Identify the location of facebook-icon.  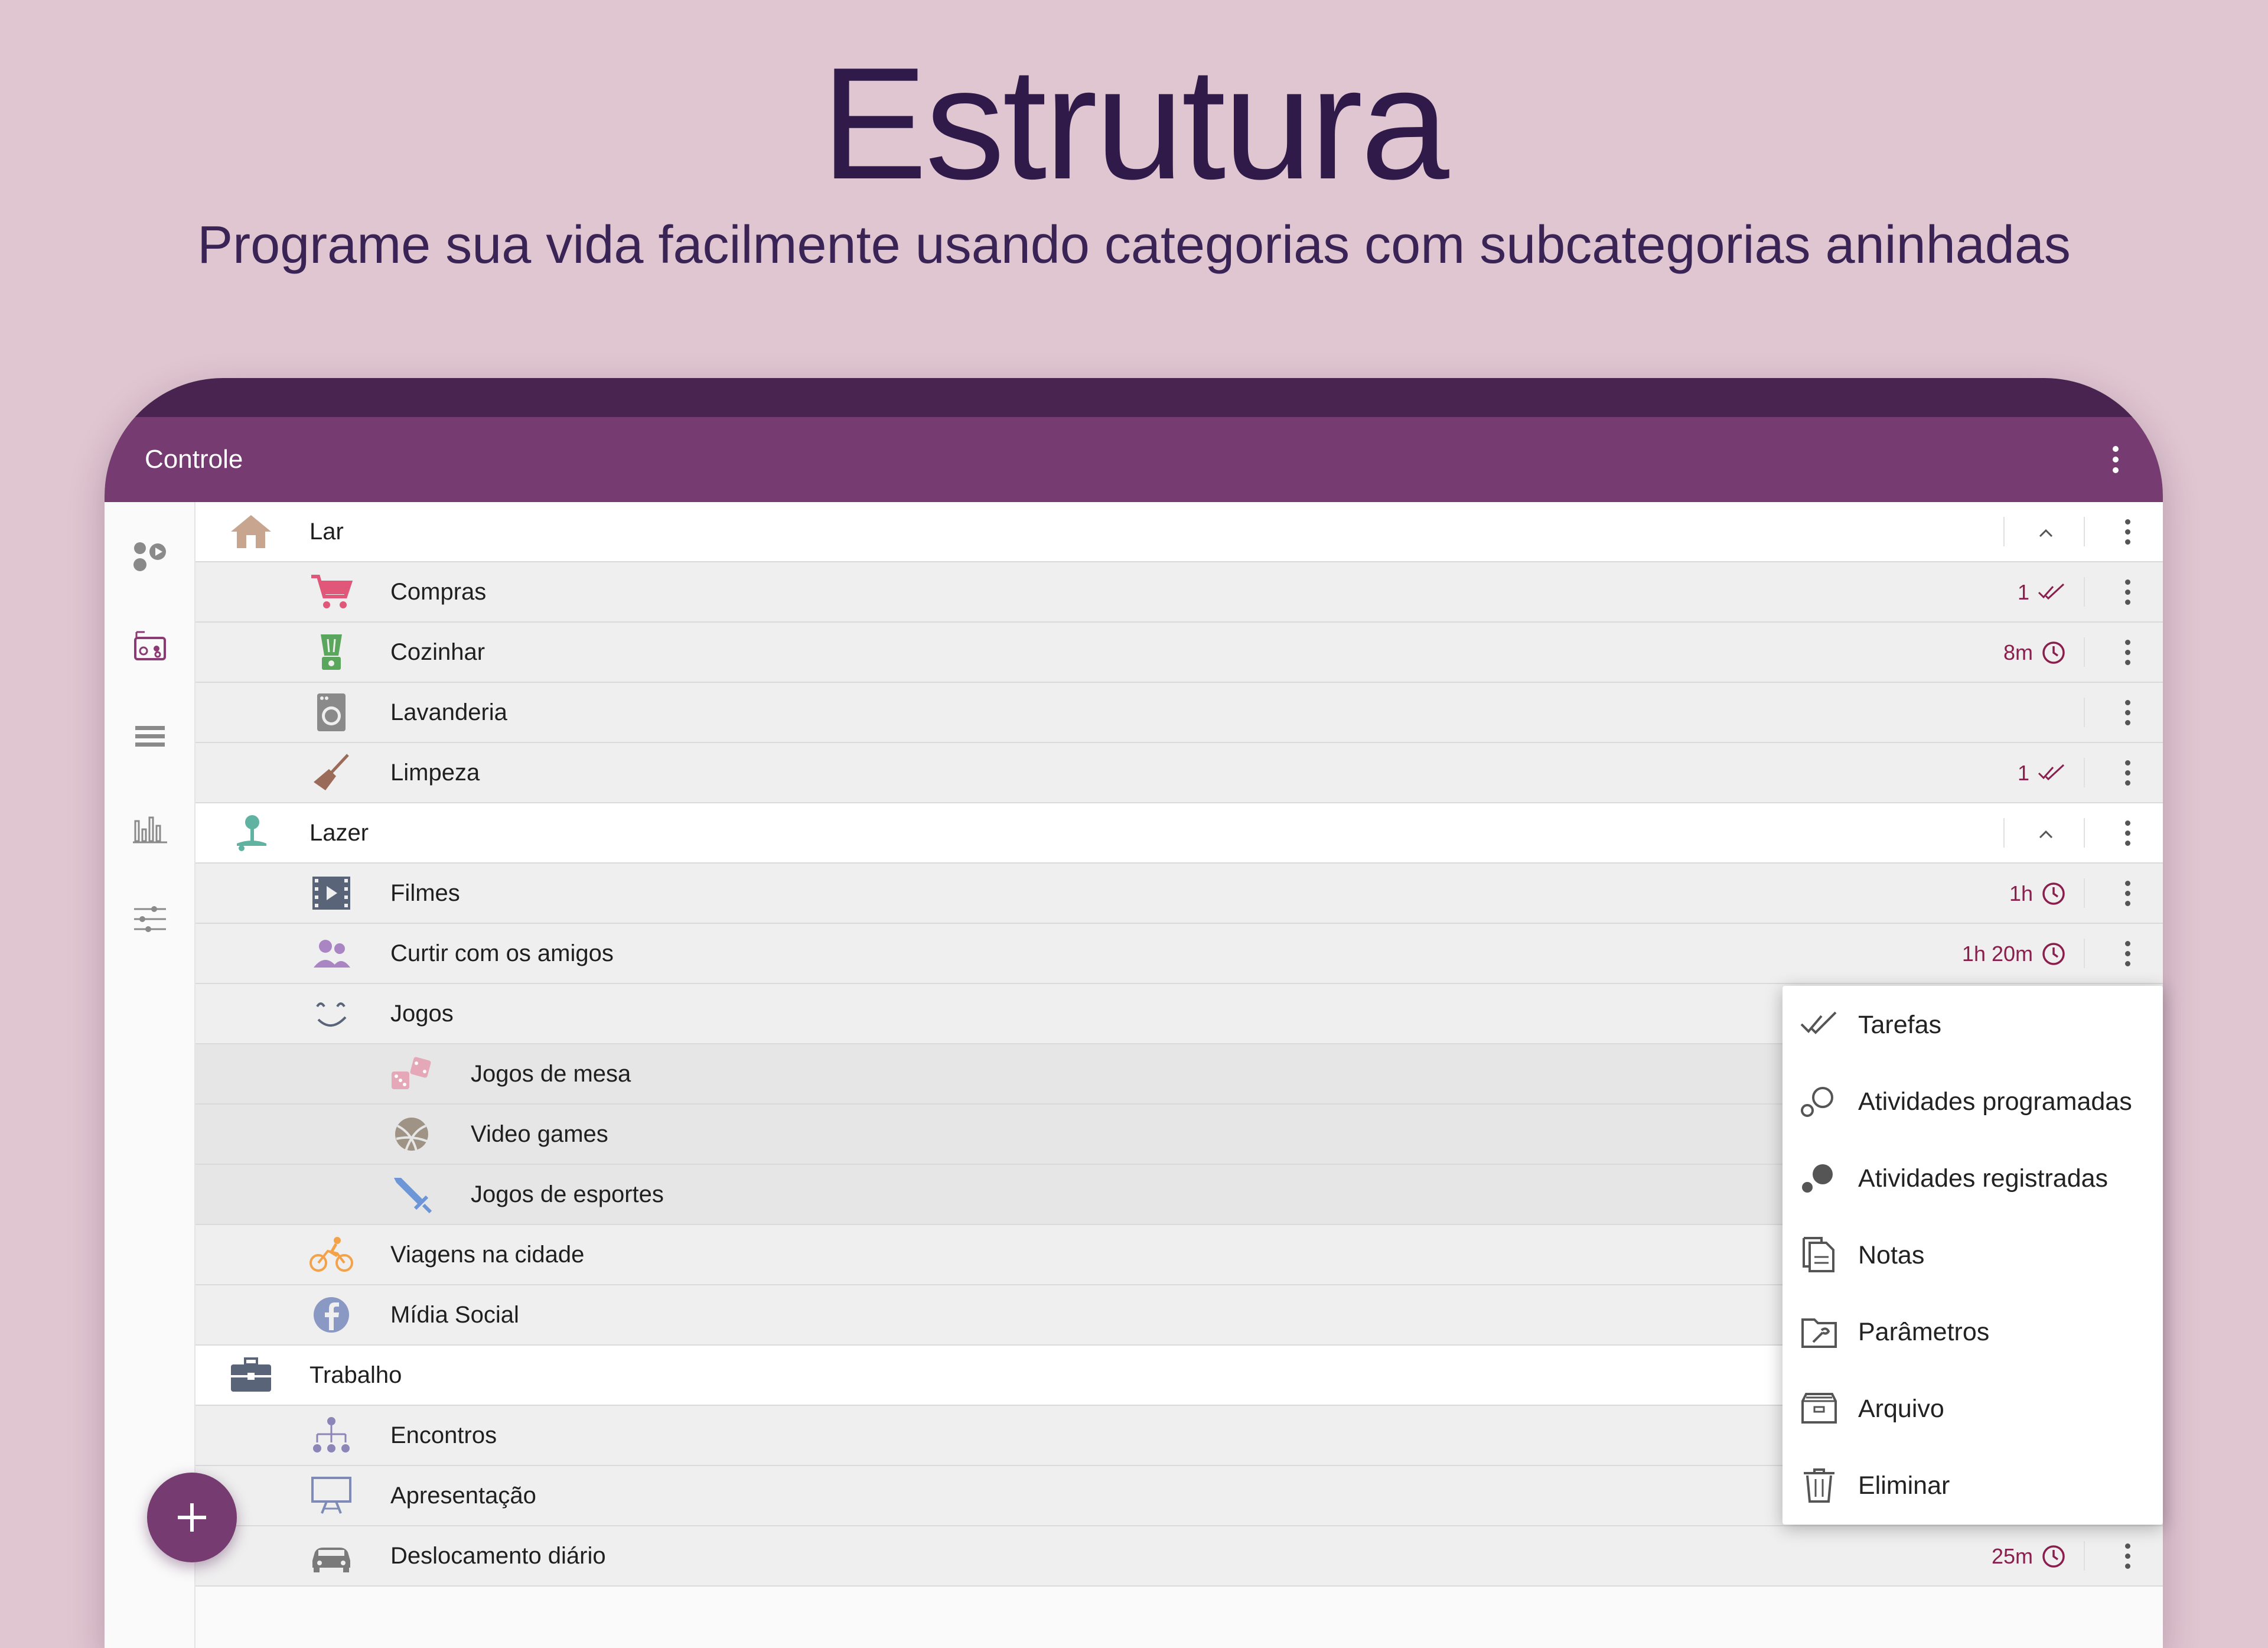
(331, 1315).